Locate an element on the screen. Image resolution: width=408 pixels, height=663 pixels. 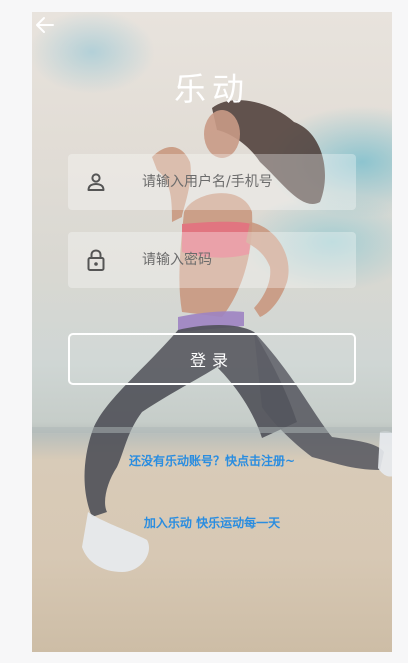
back-button is located at coordinates (45, 25).